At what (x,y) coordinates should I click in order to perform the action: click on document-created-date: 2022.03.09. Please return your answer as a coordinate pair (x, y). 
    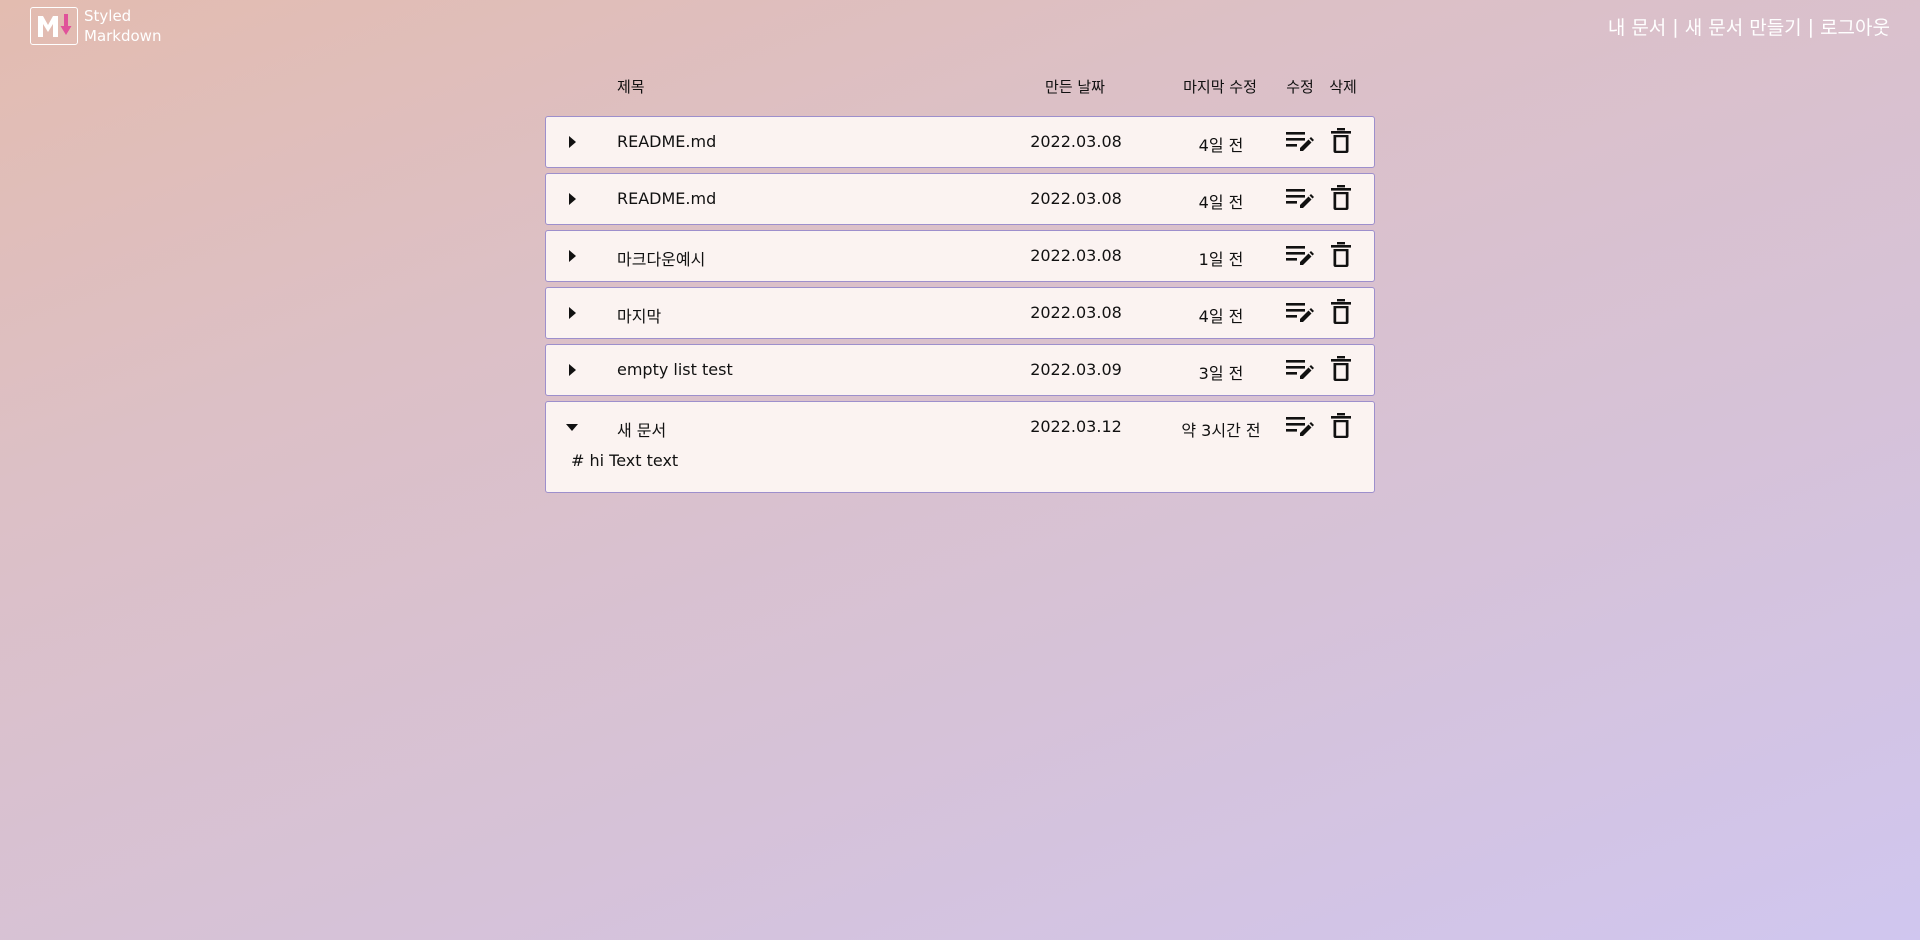
    Looking at the image, I should click on (1076, 369).